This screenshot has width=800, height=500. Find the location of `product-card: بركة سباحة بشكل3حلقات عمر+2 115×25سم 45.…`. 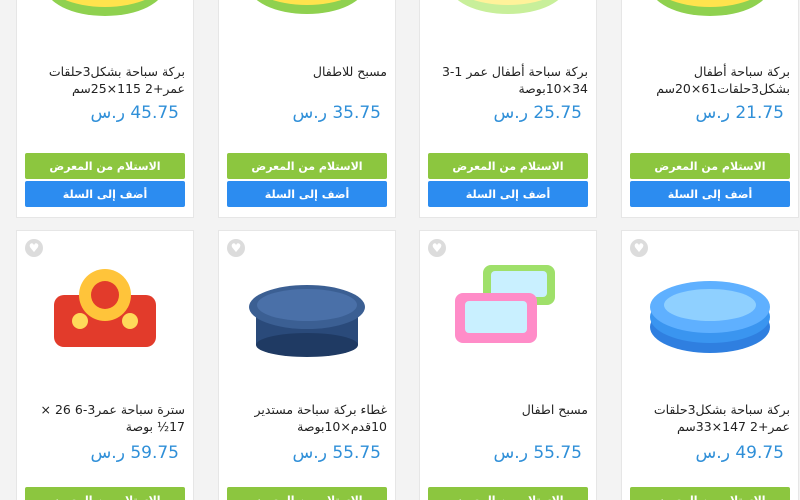

product-card: بركة سباحة بشكل3حلقات عمر+2 115×25سم 45.… is located at coordinates (105, 109).